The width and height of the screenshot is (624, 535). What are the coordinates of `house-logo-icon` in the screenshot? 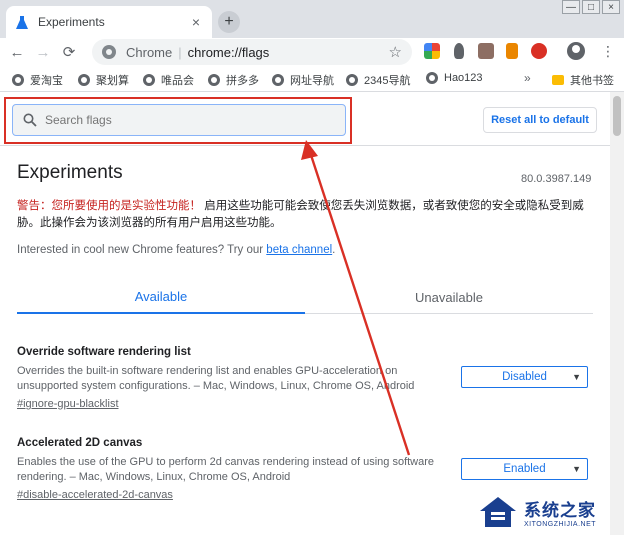 It's located at (498, 512).